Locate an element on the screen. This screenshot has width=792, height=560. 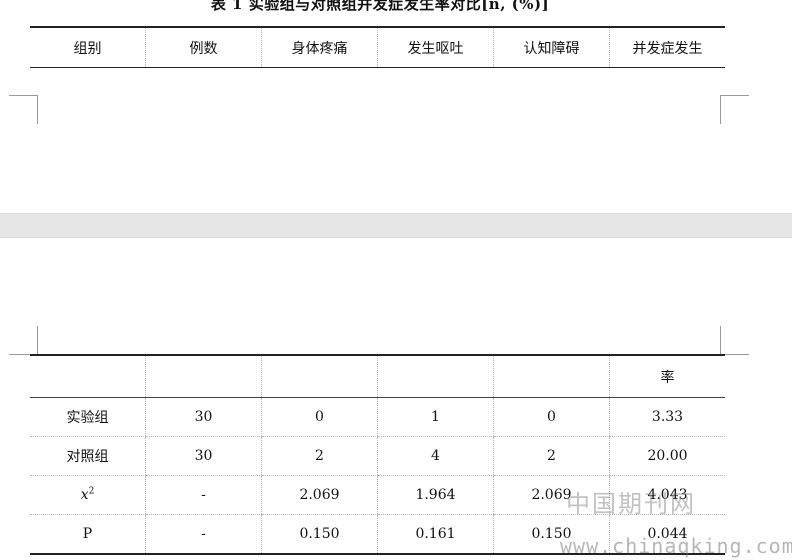
header-vomit: 发生呕吐 is located at coordinates (435, 47).